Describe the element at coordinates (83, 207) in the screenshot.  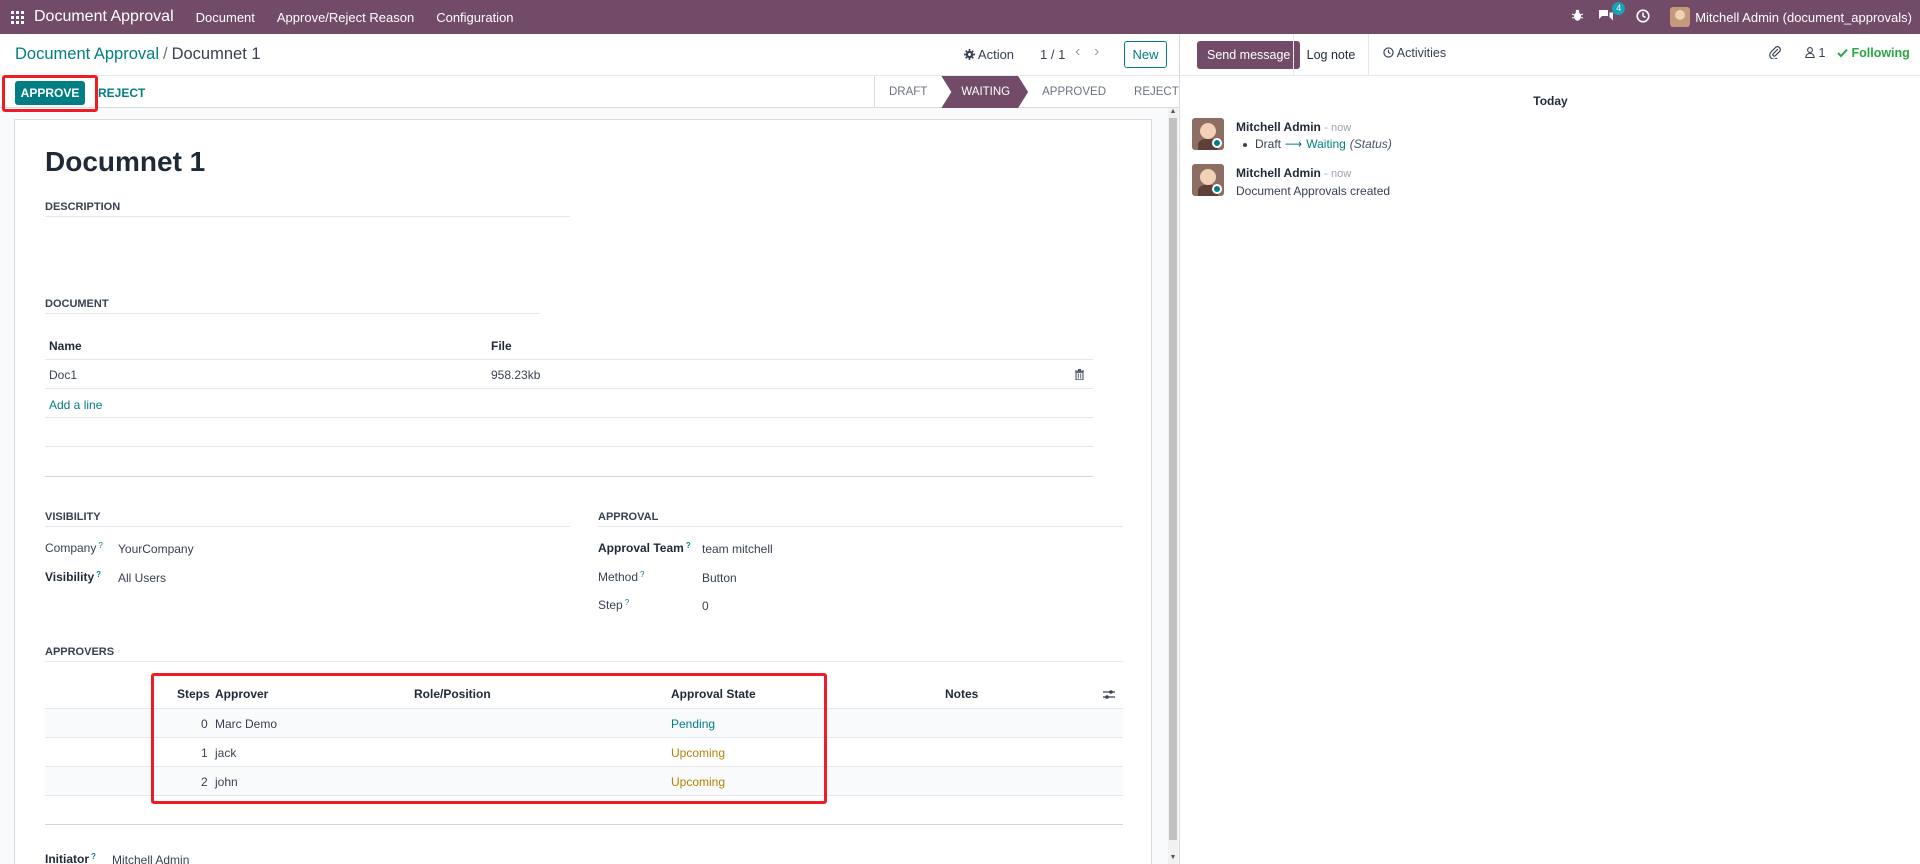
I see `description-section-title: DESCRIPTION` at that location.